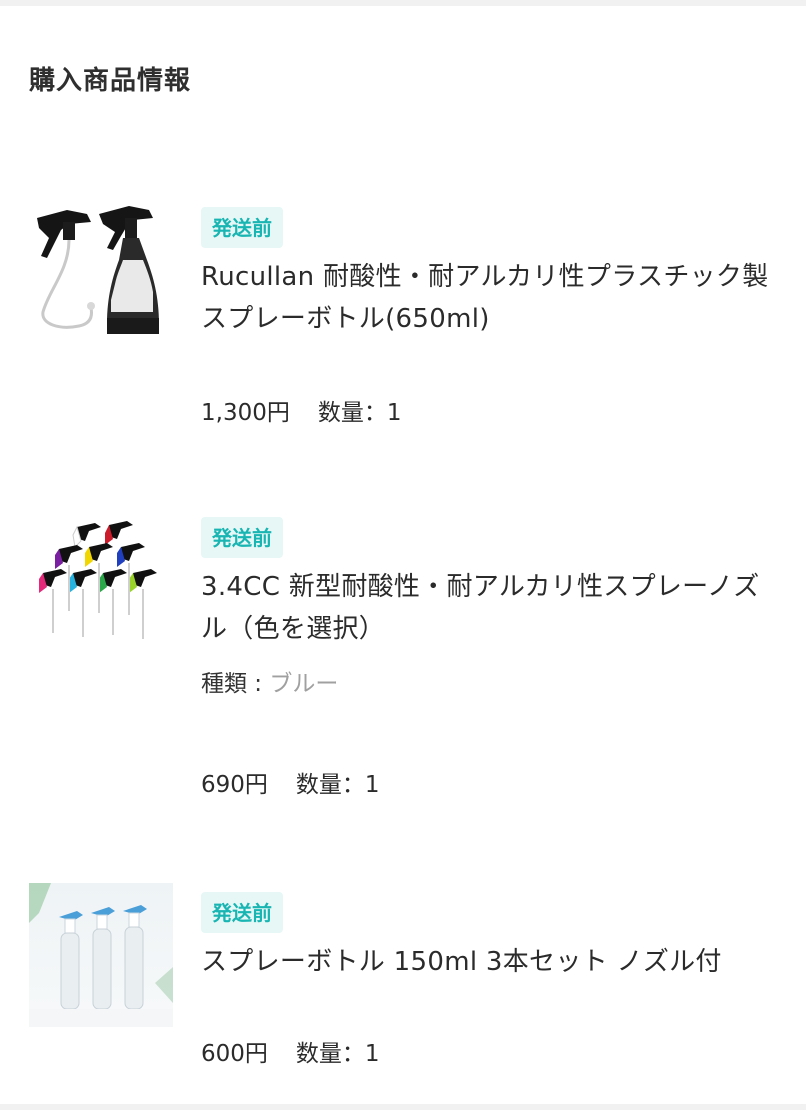  I want to click on section-title: 購入商品情報, so click(110, 81).